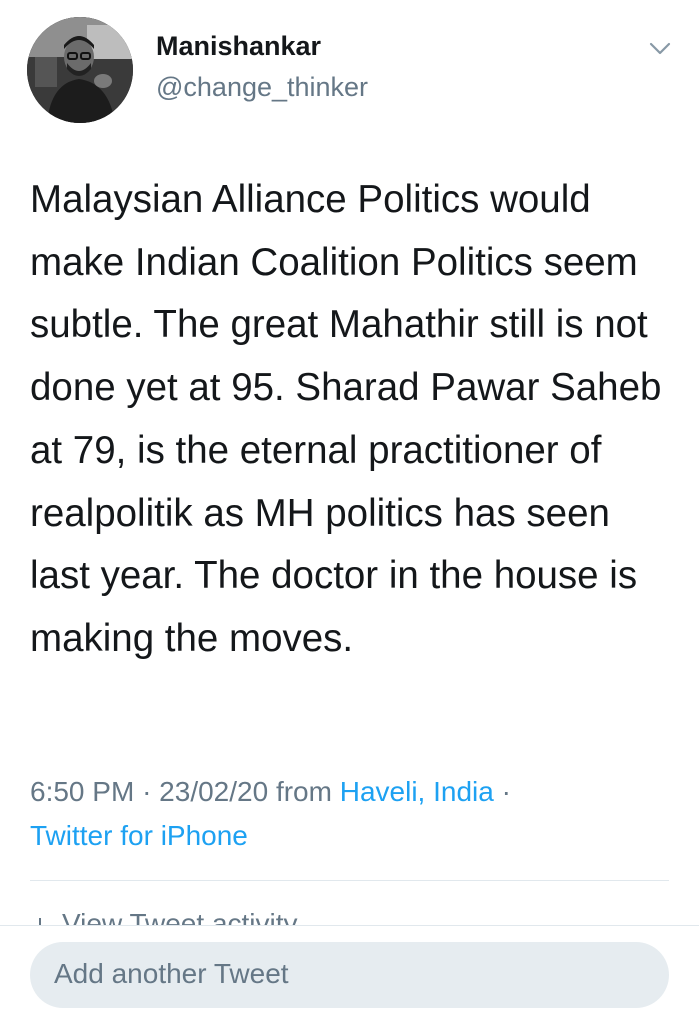  I want to click on tweet-activity-label: View Tweet activity, so click(180, 916).